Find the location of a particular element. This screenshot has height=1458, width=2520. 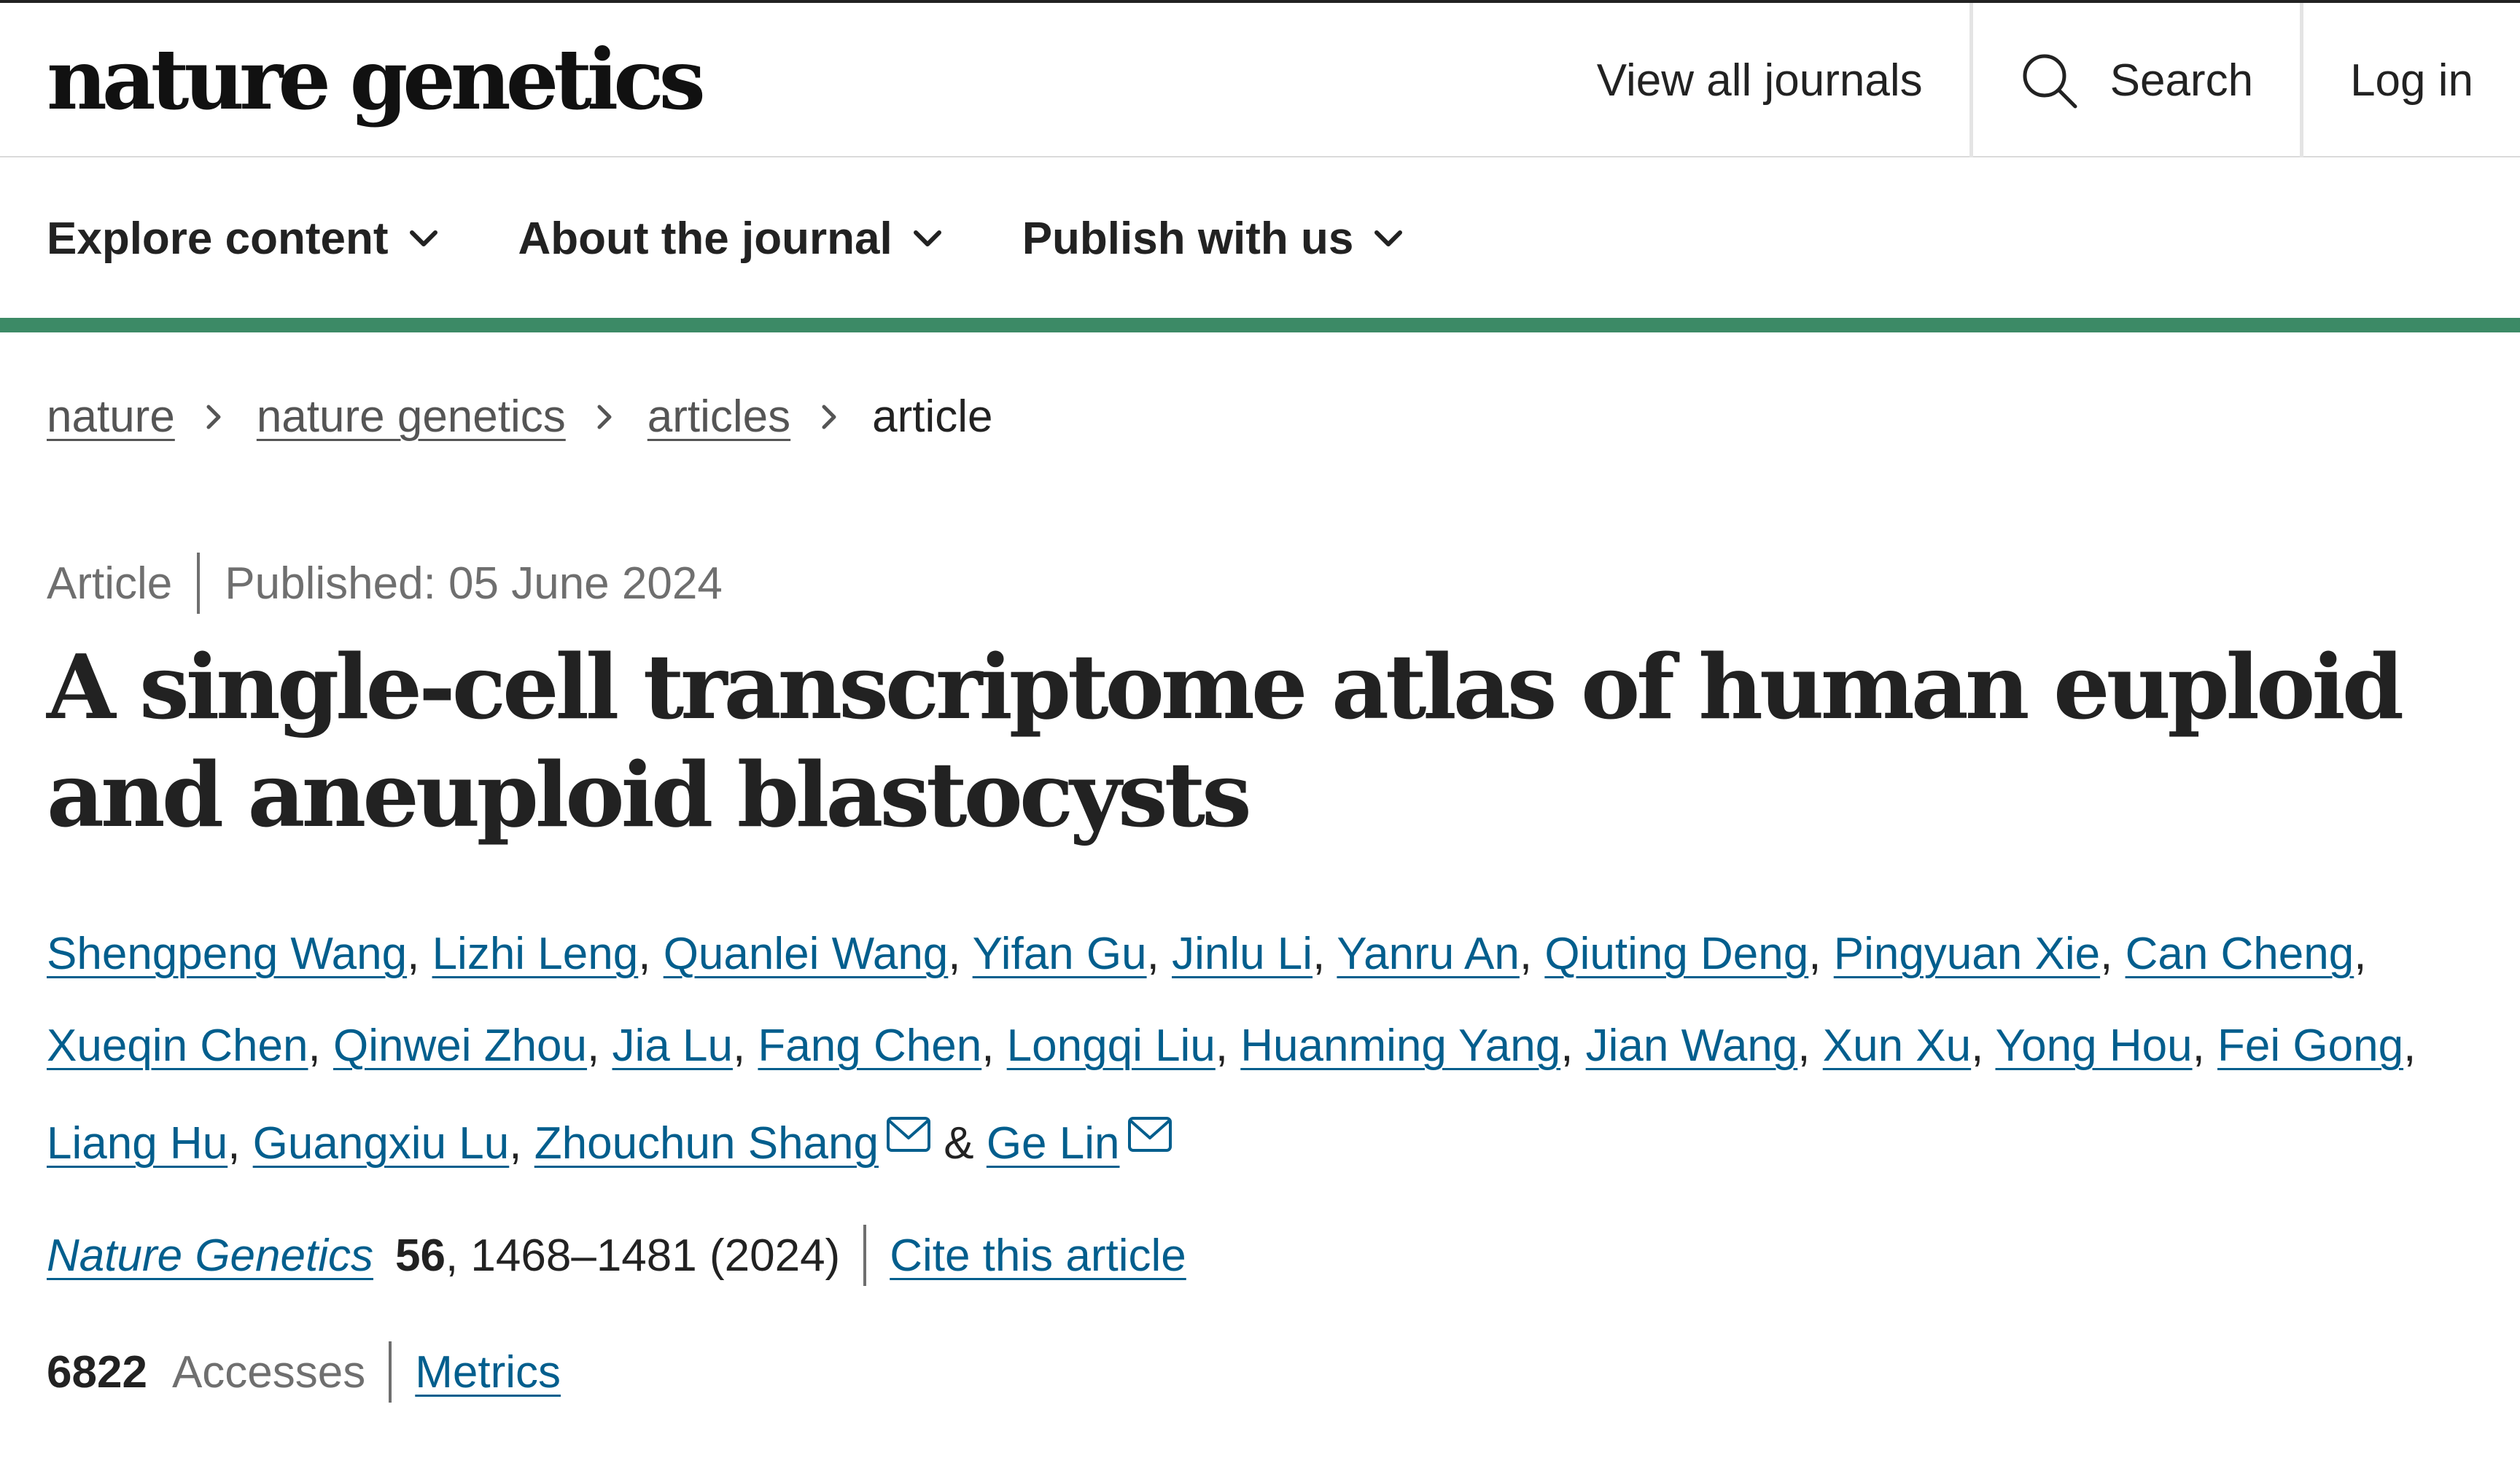

breadcrumb-nature-genetics: nature genetics is located at coordinates (411, 417).